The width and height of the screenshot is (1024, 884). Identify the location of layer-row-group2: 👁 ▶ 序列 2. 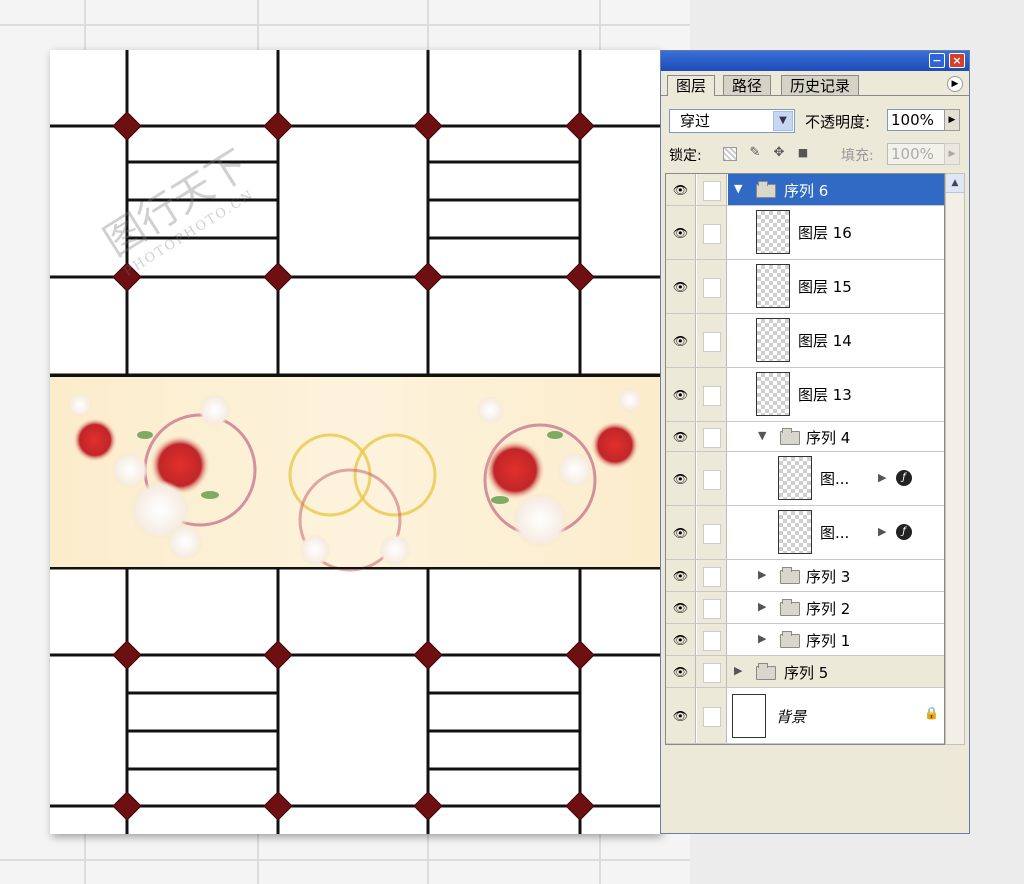
(805, 608).